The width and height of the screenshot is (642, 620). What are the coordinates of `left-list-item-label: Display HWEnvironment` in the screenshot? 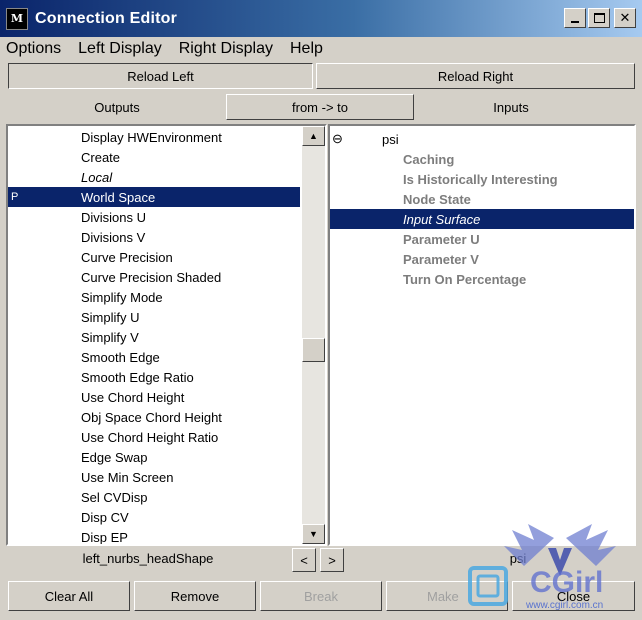 It's located at (151, 137).